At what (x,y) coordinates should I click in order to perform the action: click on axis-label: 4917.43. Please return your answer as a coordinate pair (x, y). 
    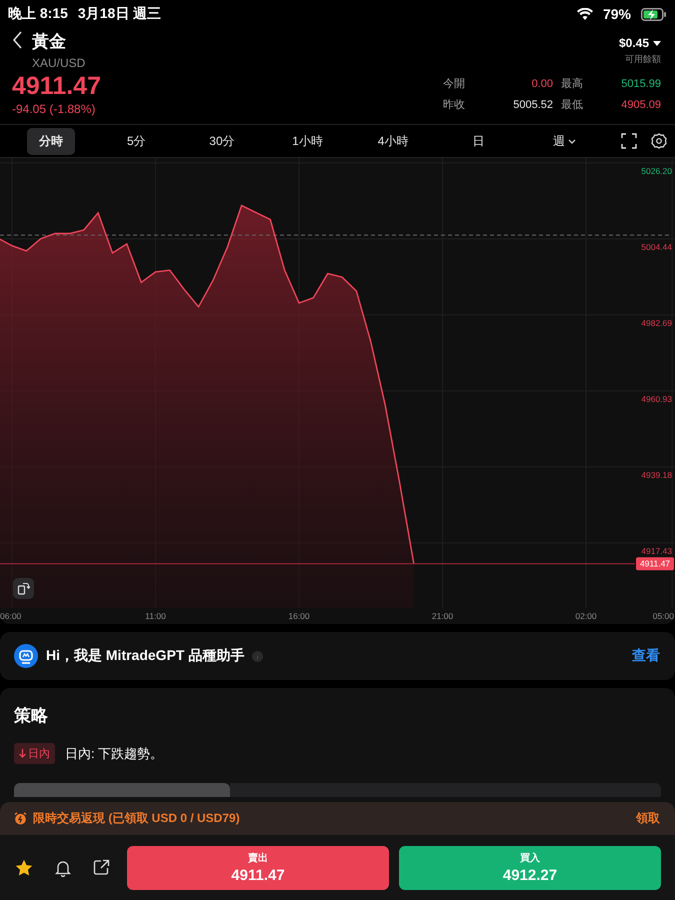
    Looking at the image, I should click on (656, 551).